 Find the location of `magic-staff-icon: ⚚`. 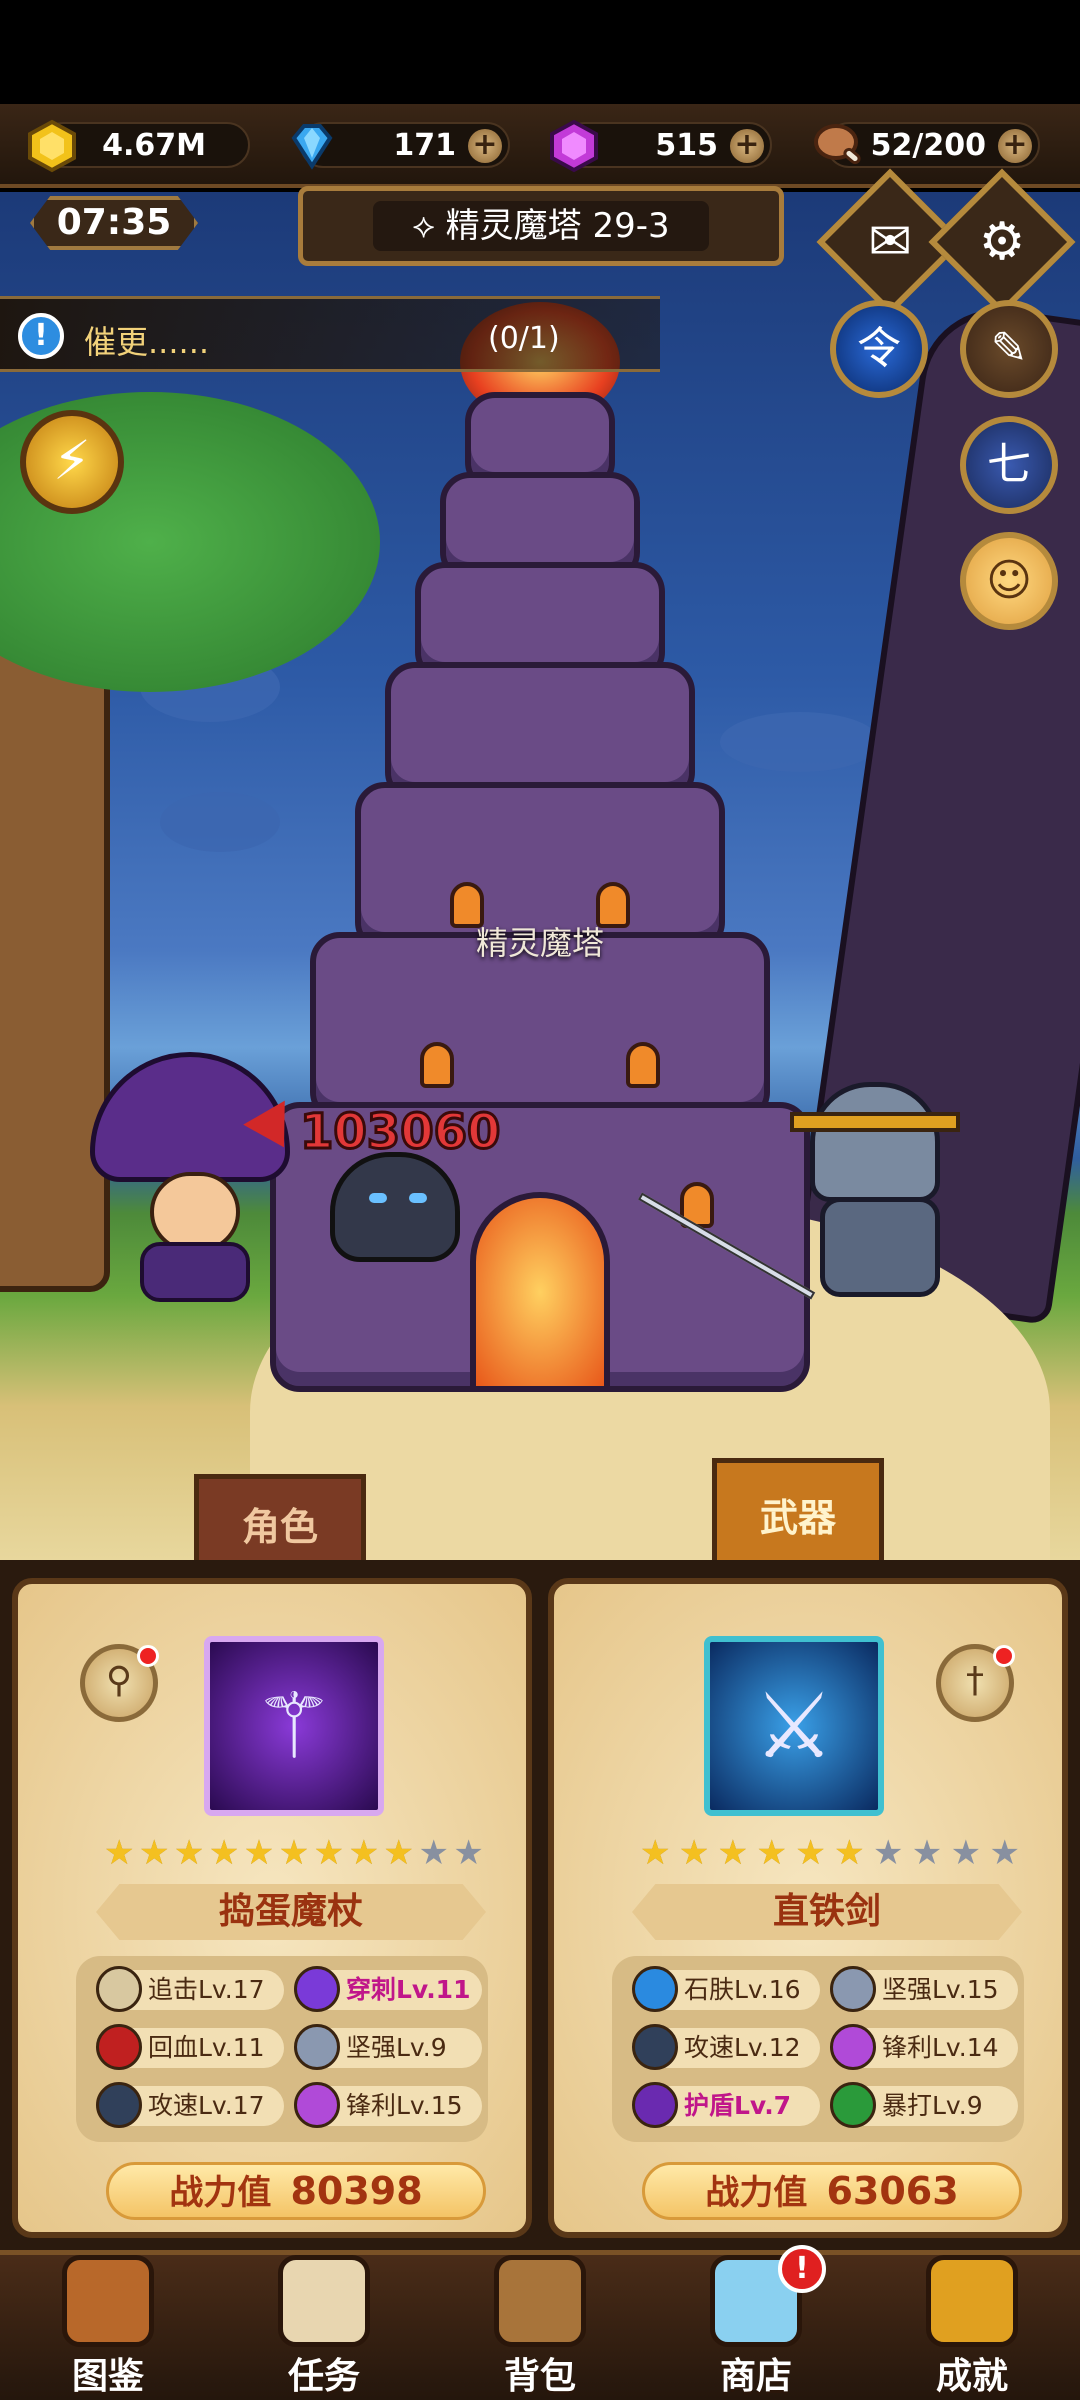

magic-staff-icon: ⚚ is located at coordinates (294, 1726).